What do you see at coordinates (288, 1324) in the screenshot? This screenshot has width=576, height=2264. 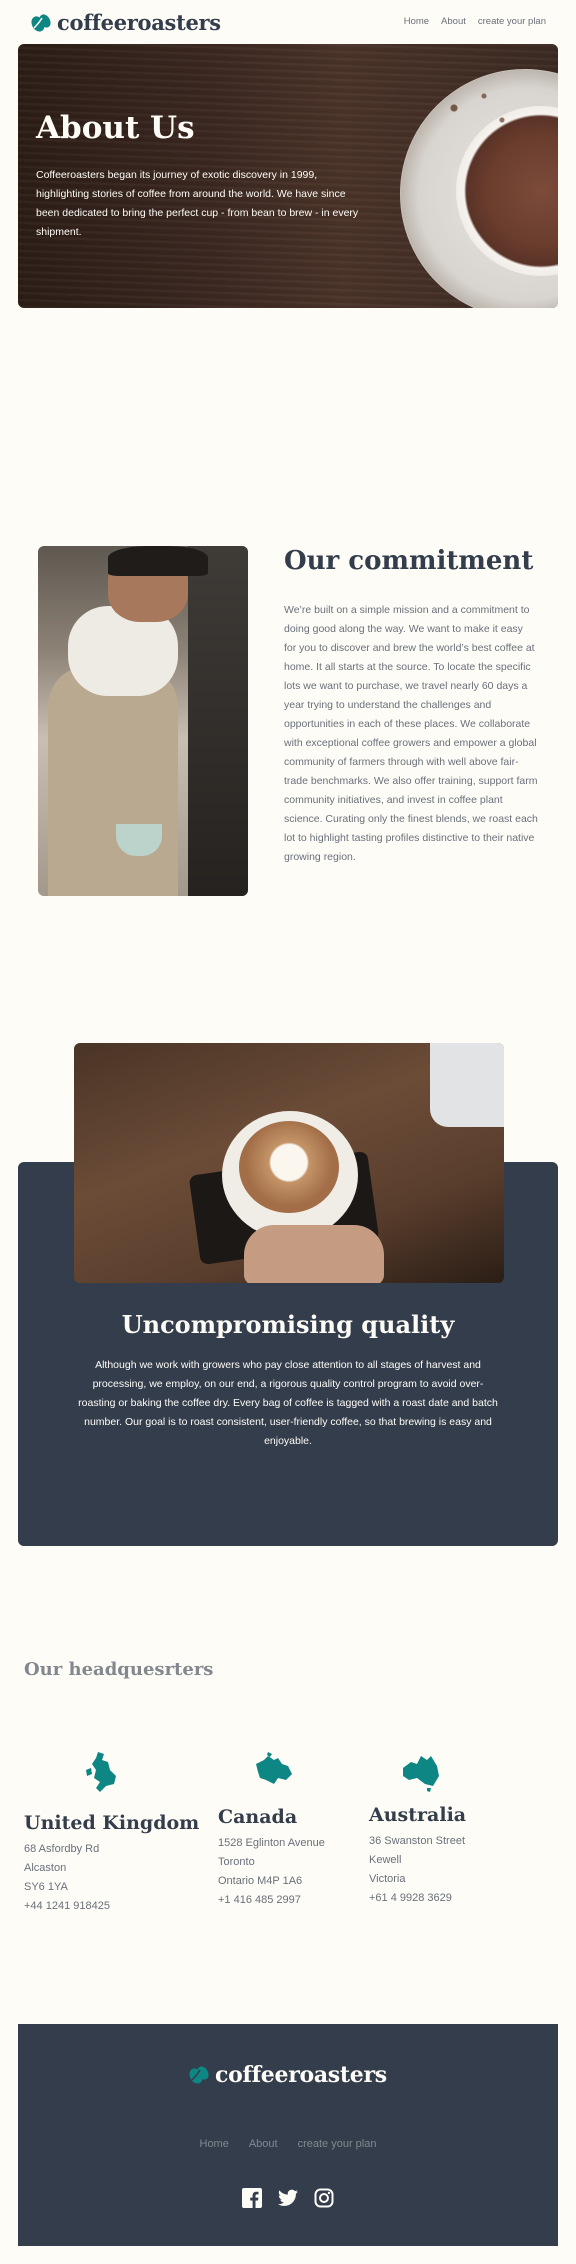 I see `quality-title: Uncompromising quality` at bounding box center [288, 1324].